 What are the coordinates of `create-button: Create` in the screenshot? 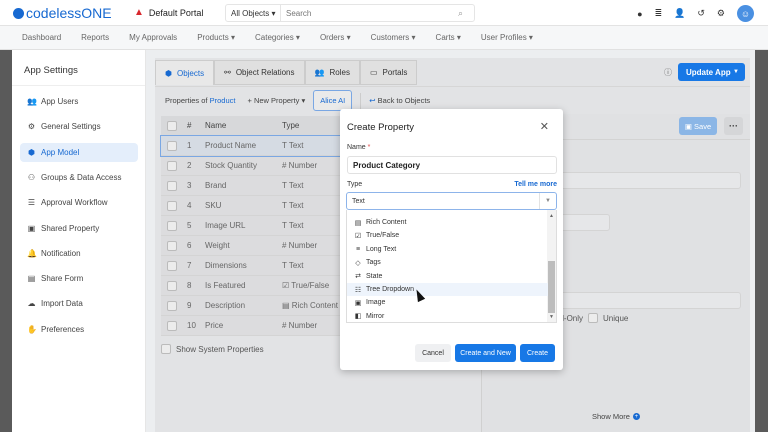 It's located at (537, 353).